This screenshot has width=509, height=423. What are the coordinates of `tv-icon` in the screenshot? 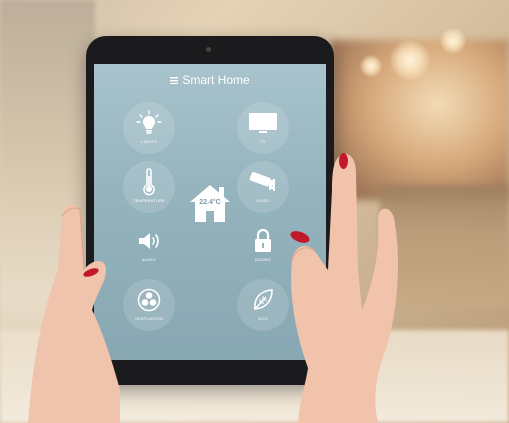 It's located at (263, 123).